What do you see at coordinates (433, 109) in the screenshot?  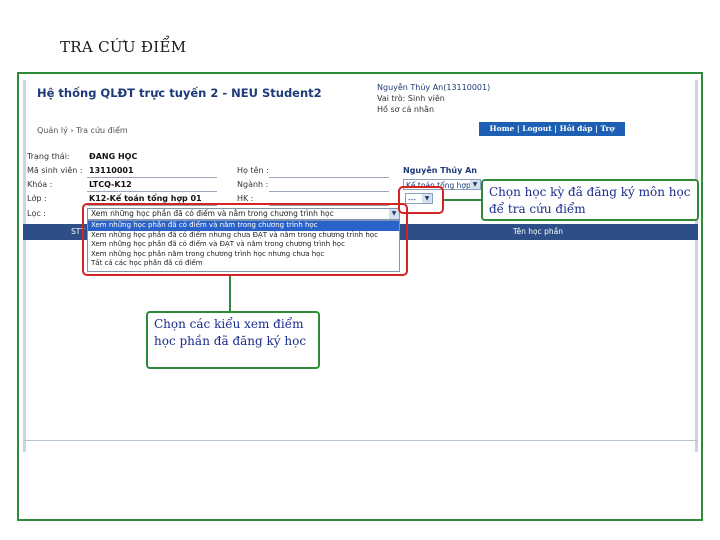 I see `profile-link: Hồ sơ cá nhân` at bounding box center [433, 109].